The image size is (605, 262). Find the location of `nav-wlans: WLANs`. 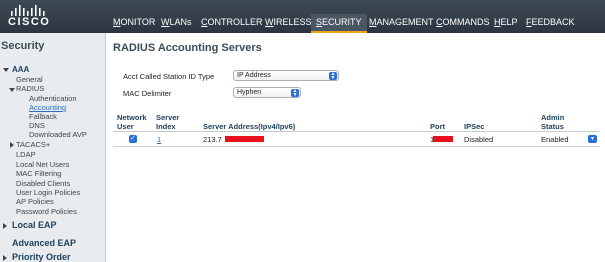

nav-wlans: WLANs is located at coordinates (176, 22).